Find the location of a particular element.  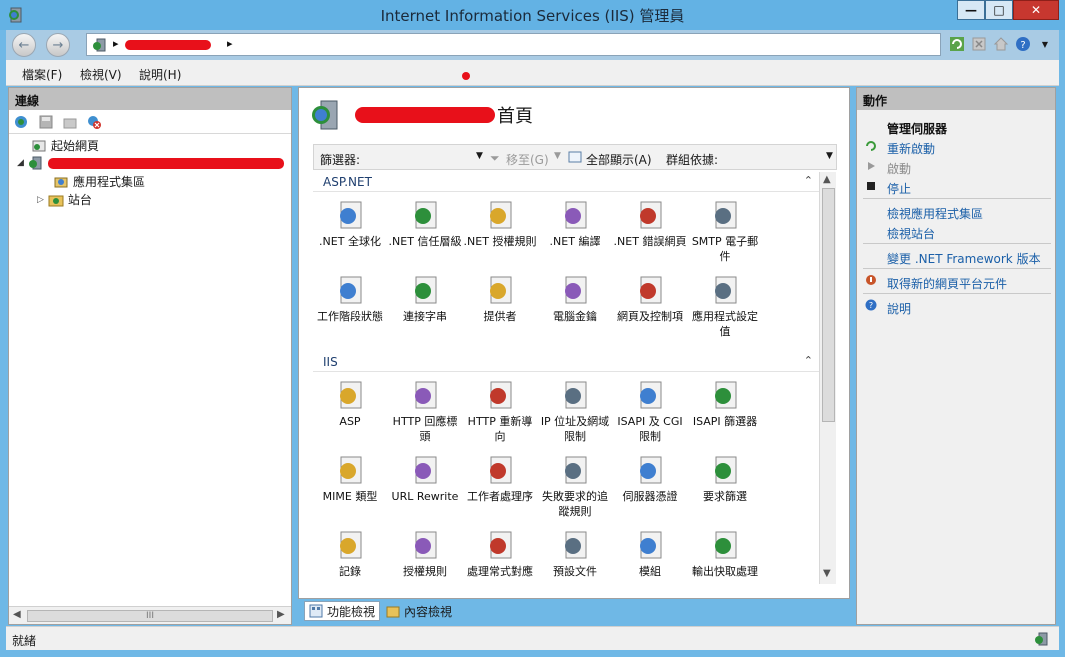

tree-item-start-page: 起始網頁 is located at coordinates (65, 145).